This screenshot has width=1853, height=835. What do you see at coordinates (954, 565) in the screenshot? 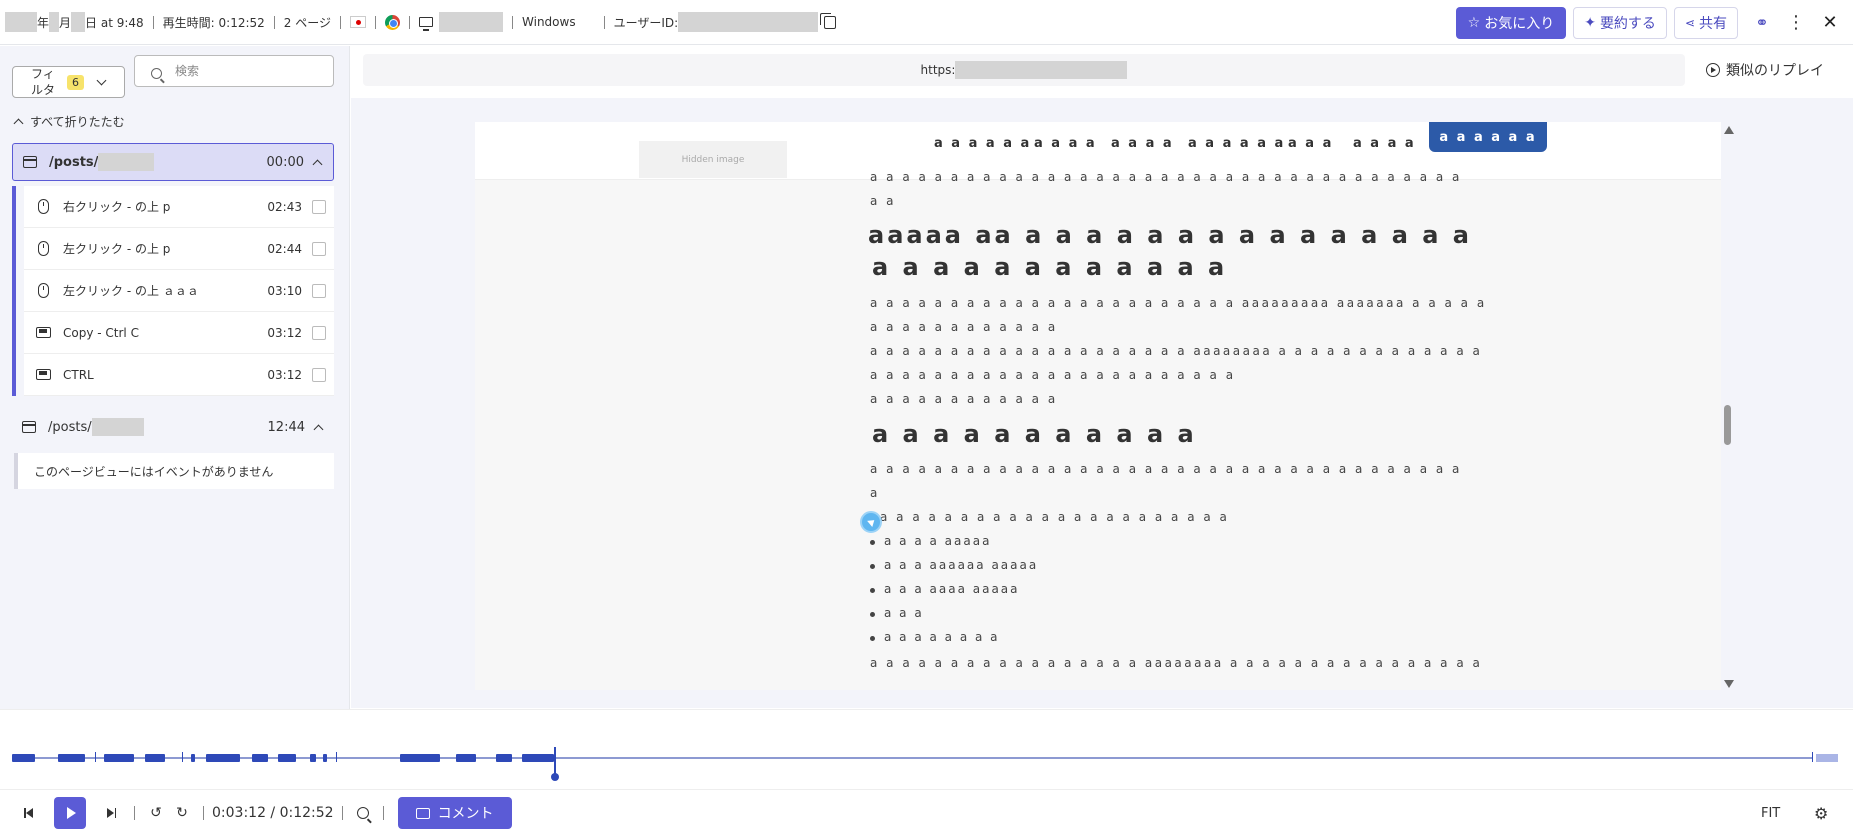
I see `page-list-item: a a a aaaaaa aaaaa` at bounding box center [954, 565].